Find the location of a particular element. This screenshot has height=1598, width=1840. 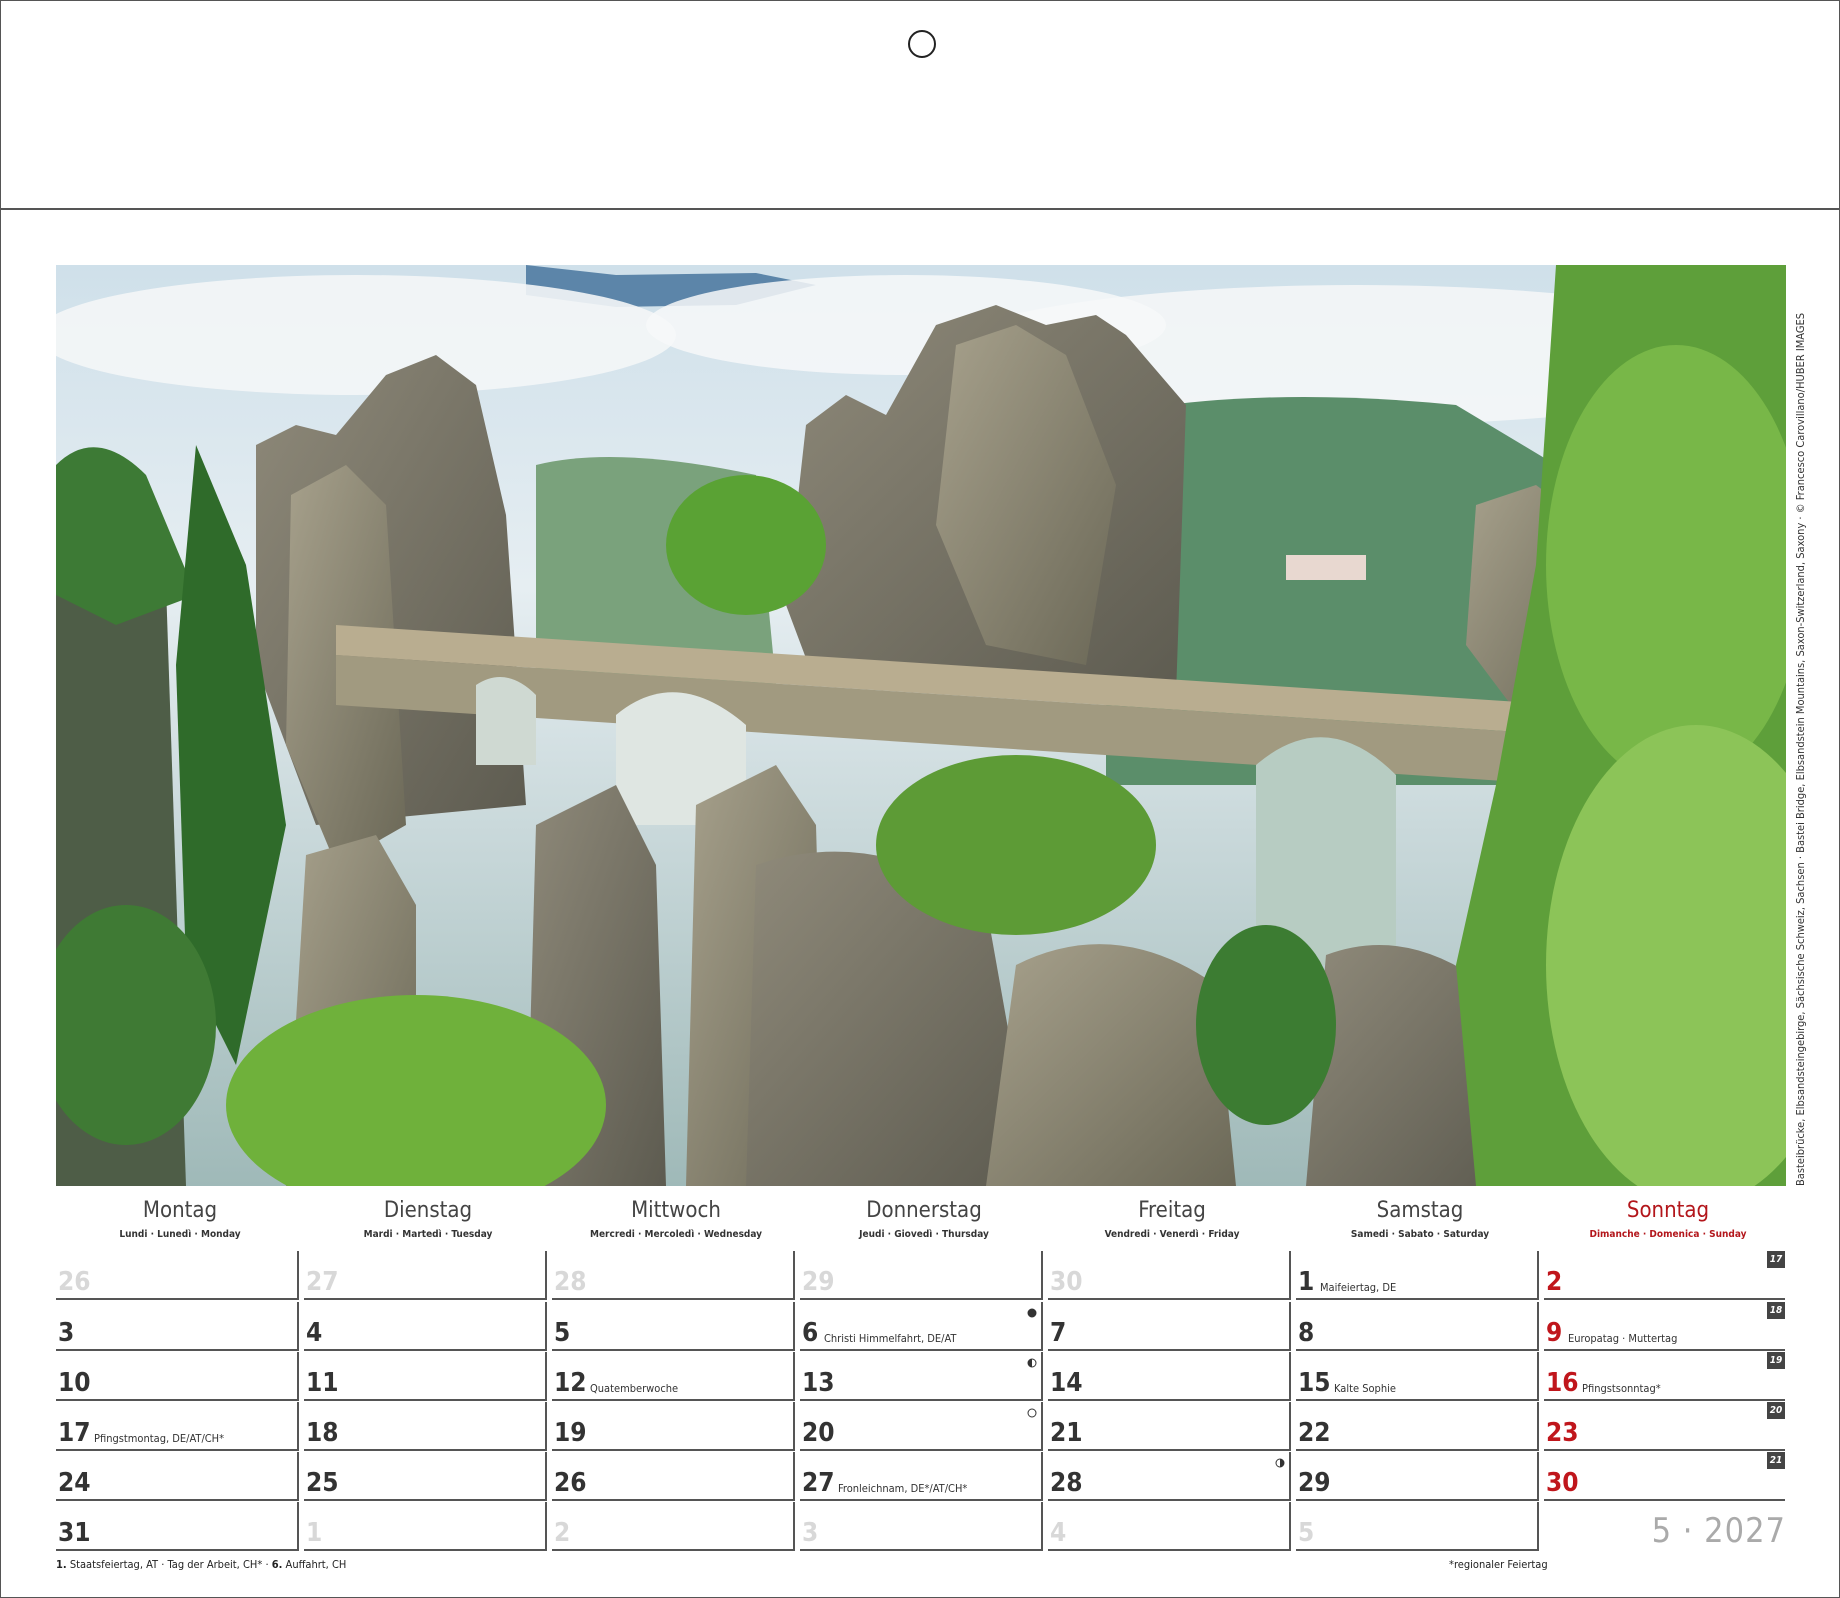

day-number: 4 is located at coordinates (314, 1333).